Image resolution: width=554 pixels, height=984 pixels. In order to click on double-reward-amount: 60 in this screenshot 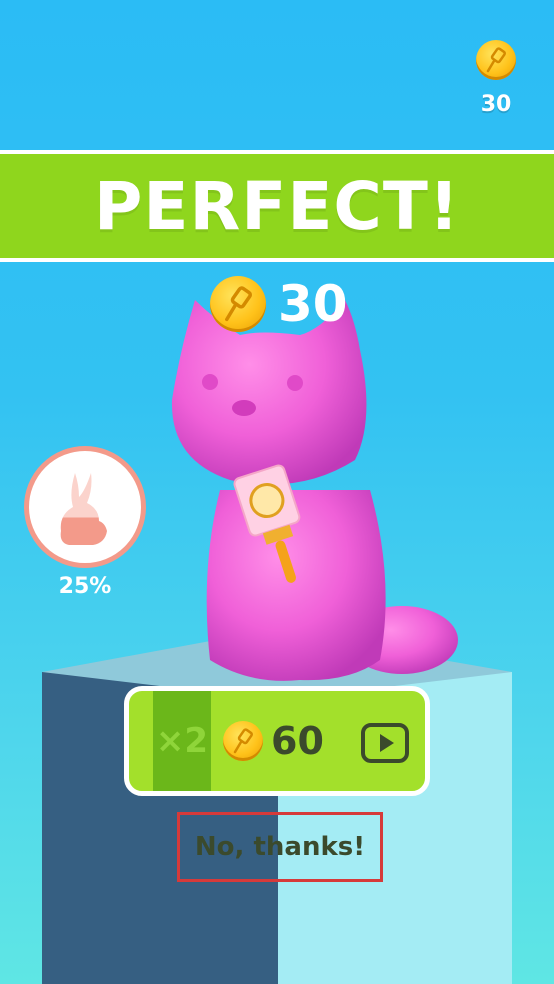, I will do `click(297, 741)`.